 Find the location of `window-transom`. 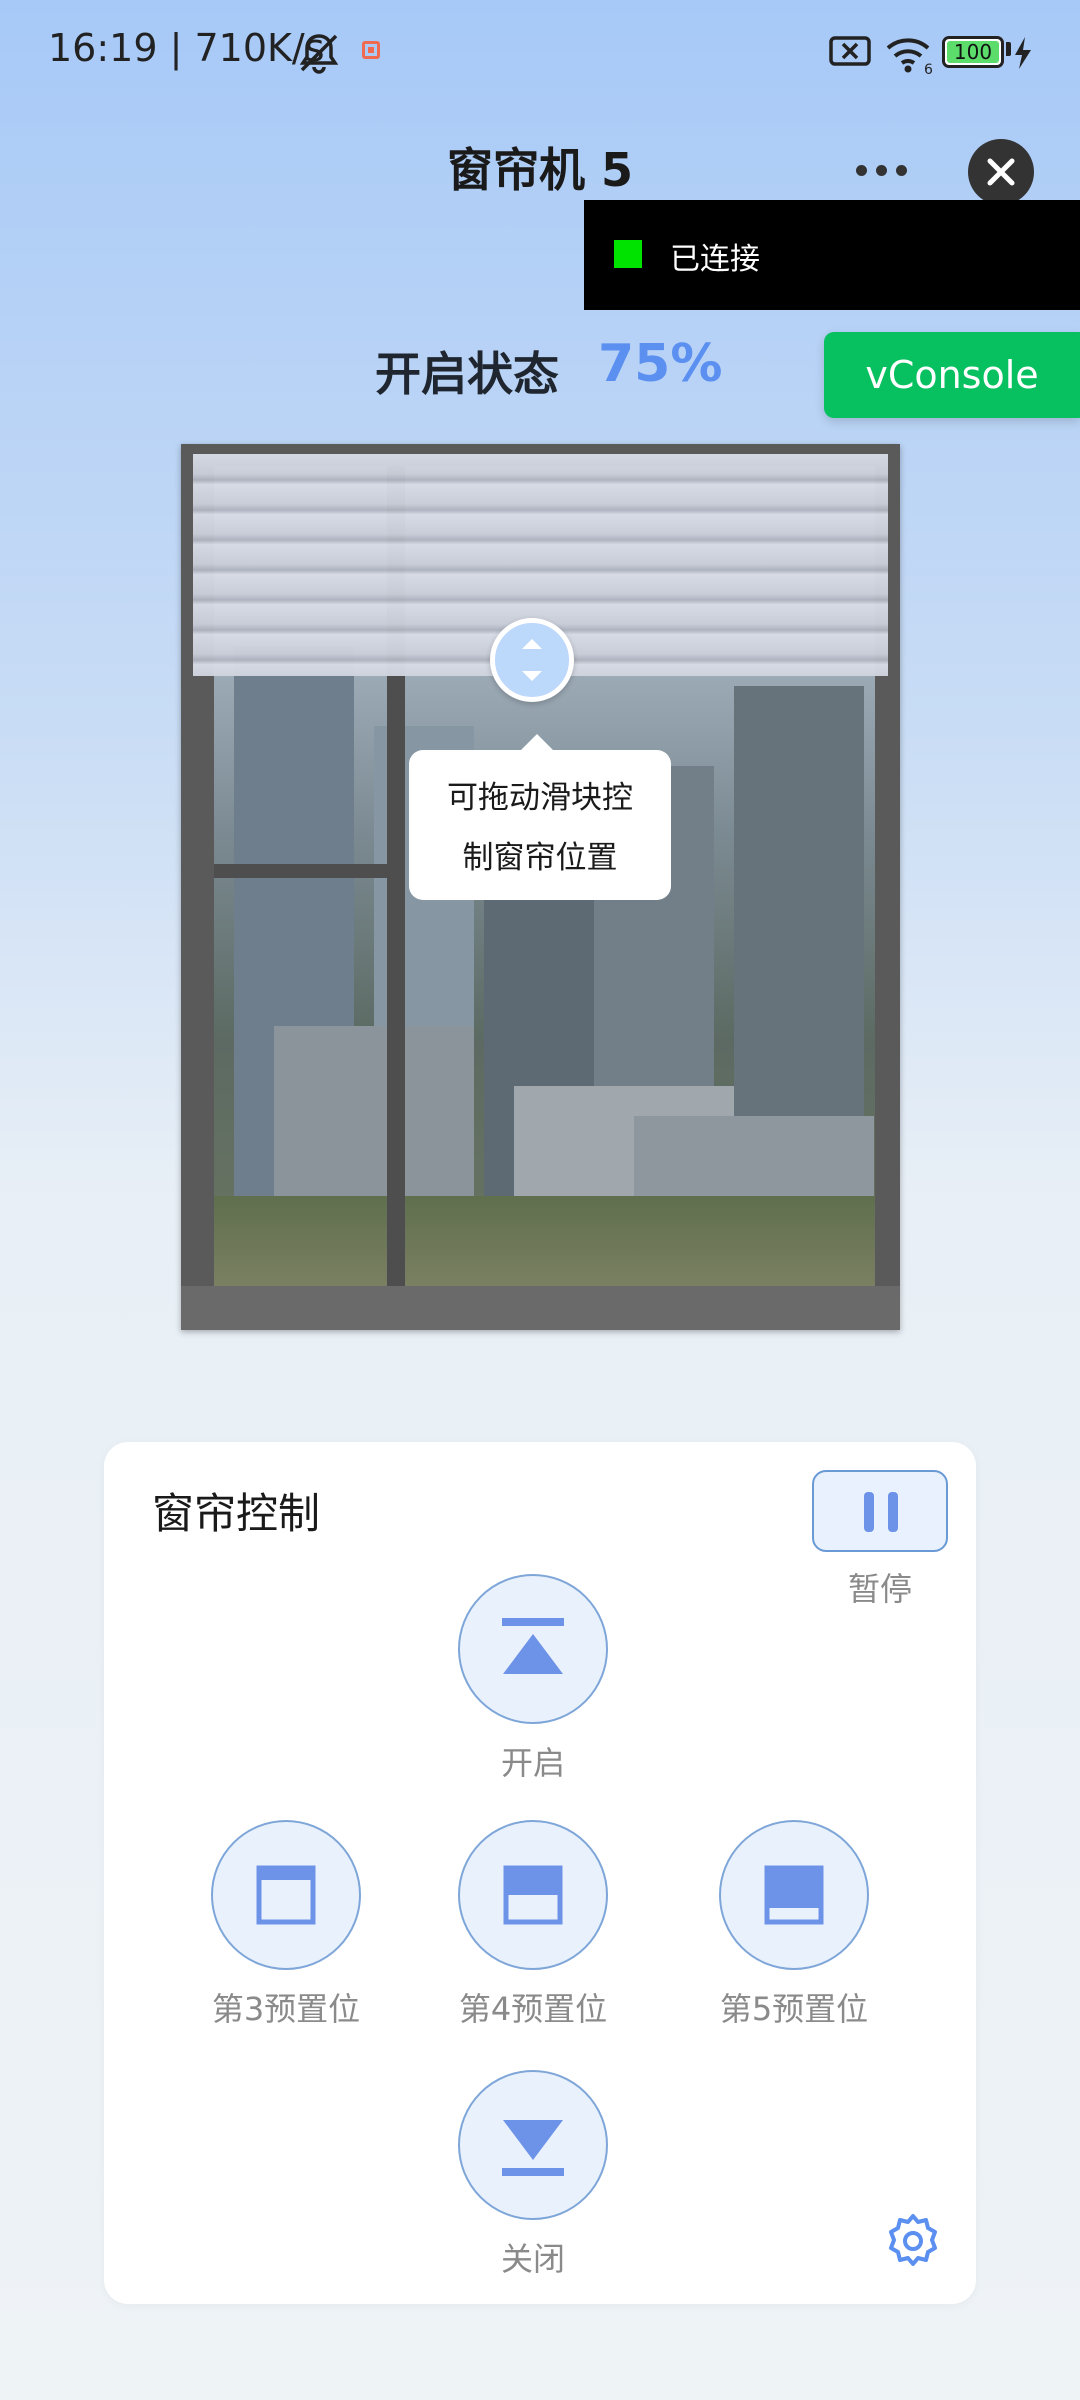

window-transom is located at coordinates (304, 871).